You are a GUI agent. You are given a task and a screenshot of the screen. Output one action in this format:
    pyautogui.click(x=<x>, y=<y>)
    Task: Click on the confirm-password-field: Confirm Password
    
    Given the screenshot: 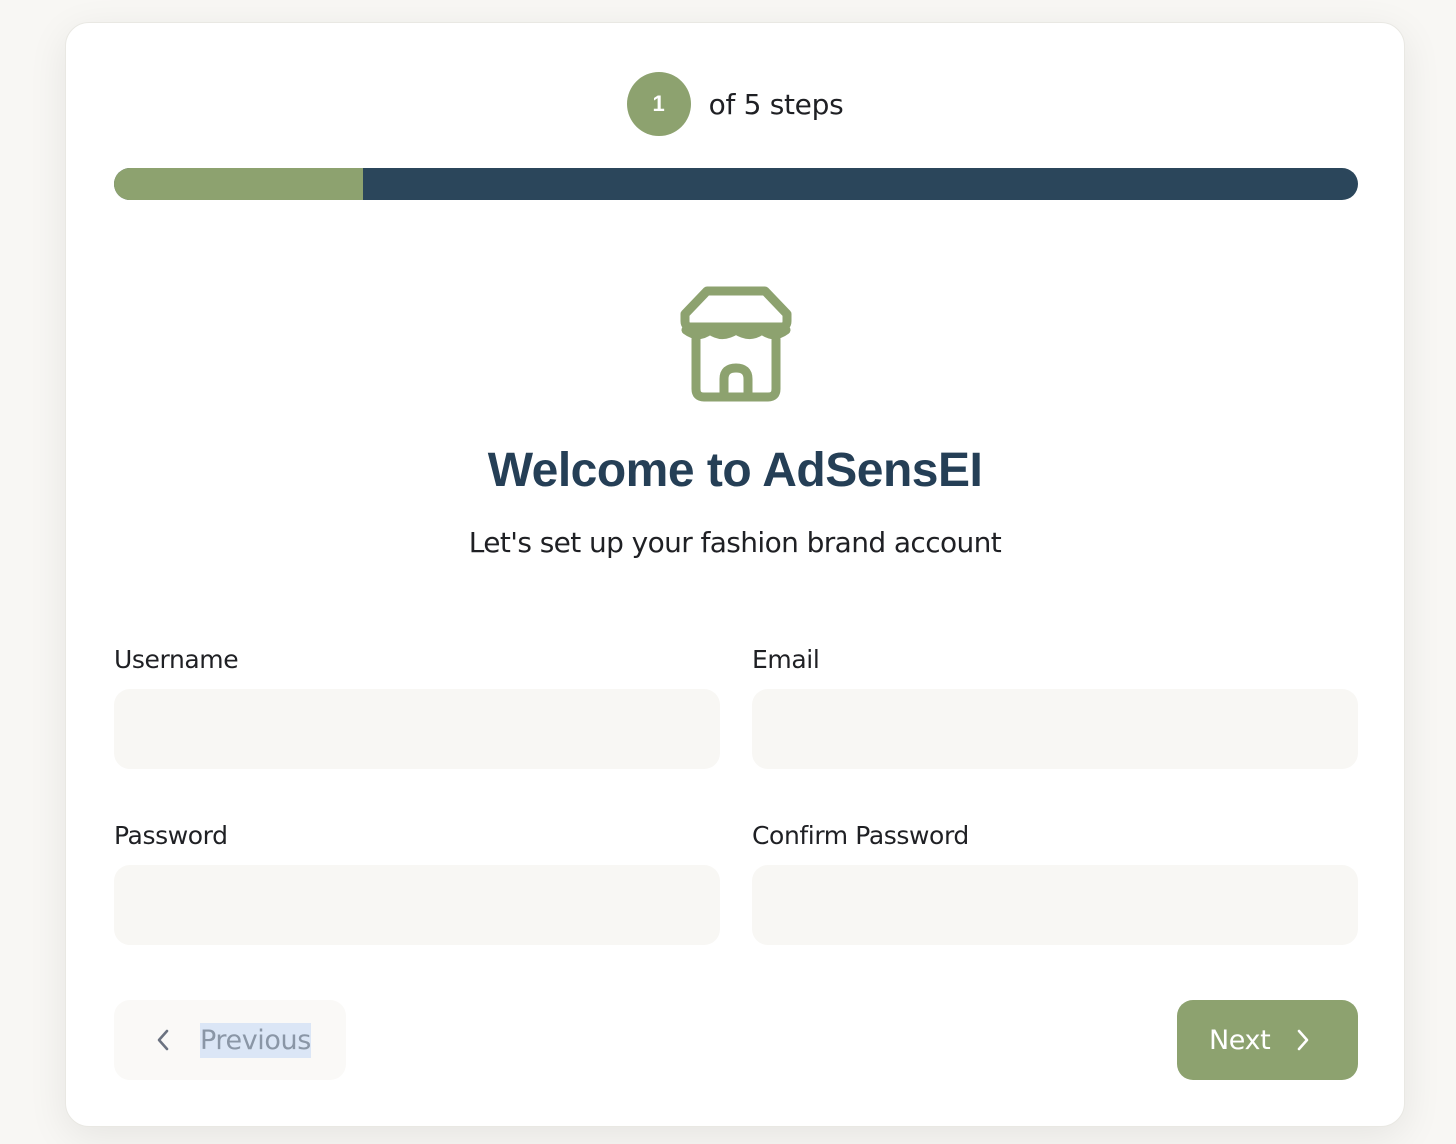 What is the action you would take?
    pyautogui.click(x=1055, y=882)
    